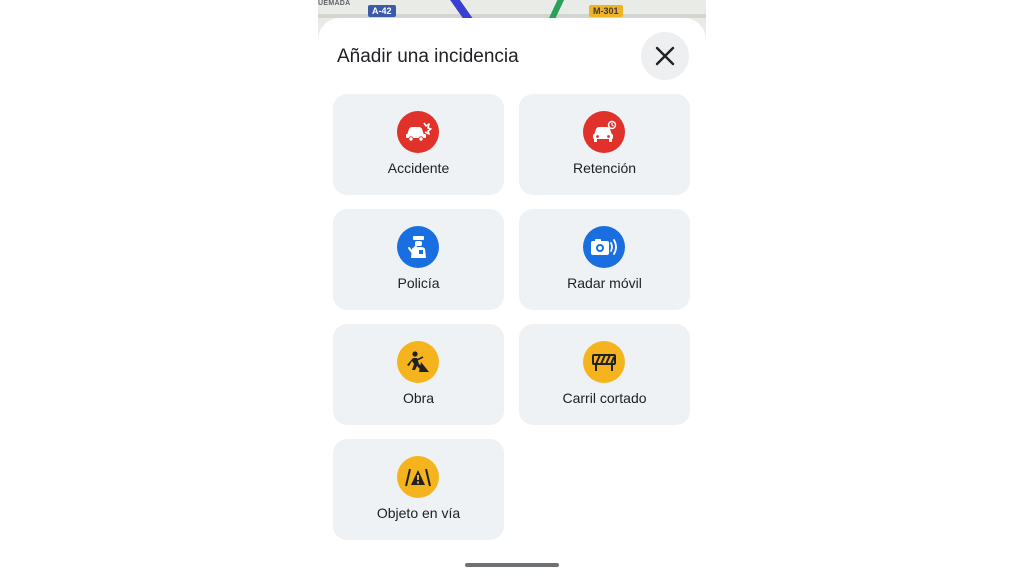 This screenshot has height=576, width=1024. Describe the element at coordinates (418, 247) in the screenshot. I see `police-icon` at that location.